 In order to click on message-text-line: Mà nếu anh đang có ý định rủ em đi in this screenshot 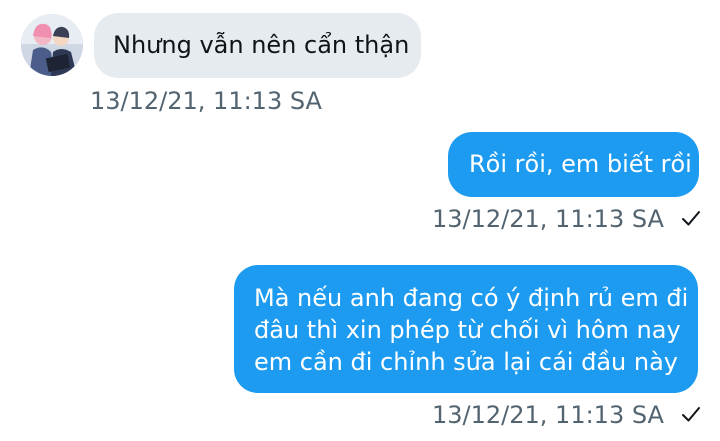, I will do `click(471, 298)`.